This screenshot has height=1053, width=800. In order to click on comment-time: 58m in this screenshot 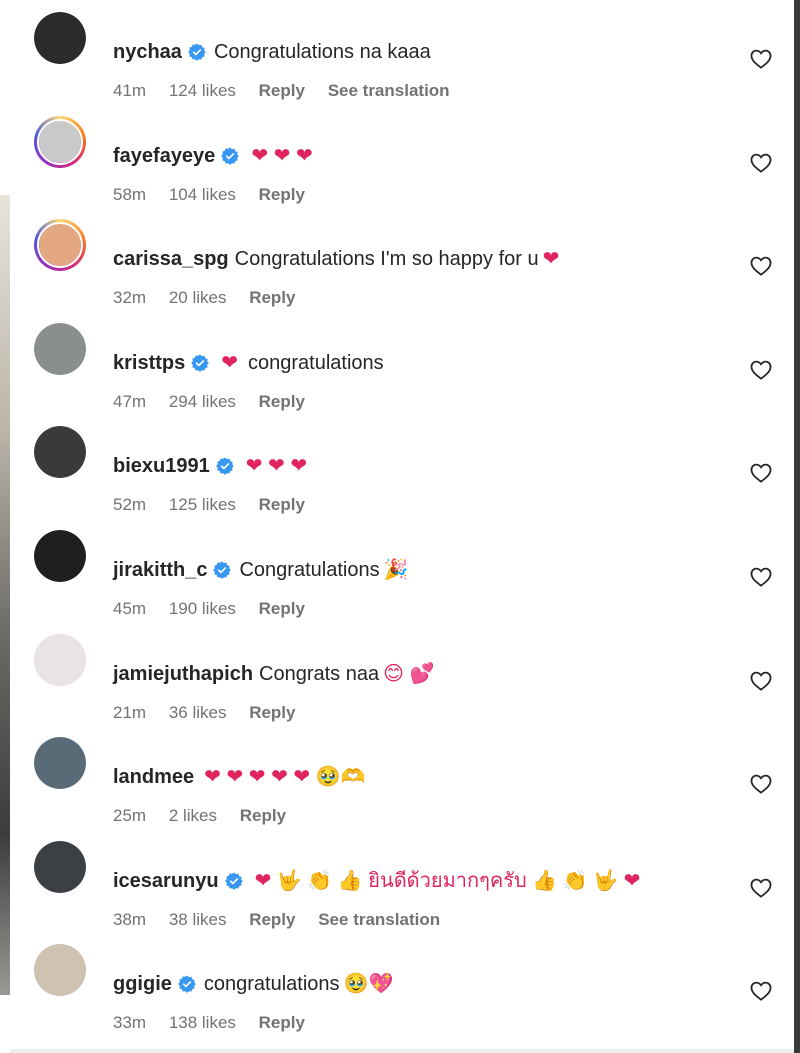, I will do `click(129, 194)`.